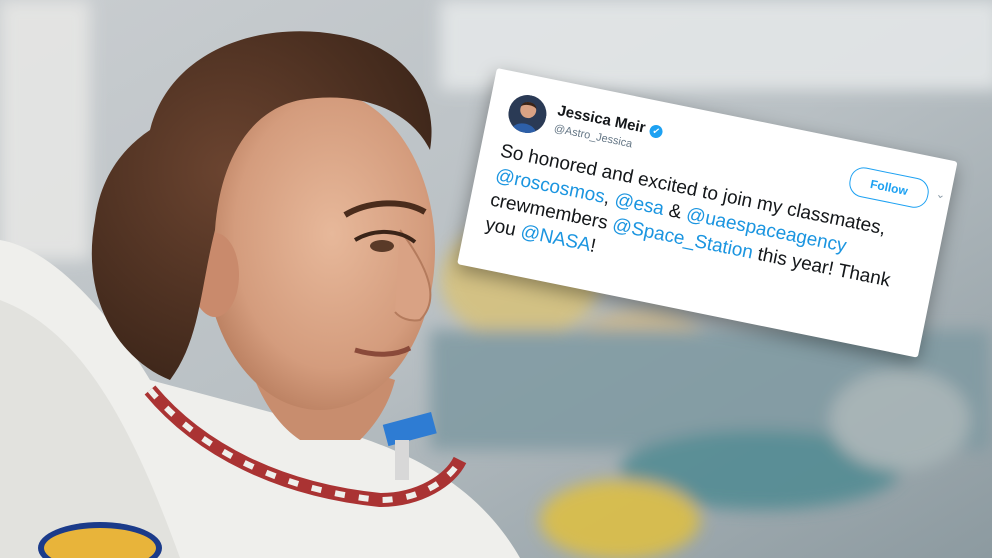 Image resolution: width=992 pixels, height=558 pixels. Describe the element at coordinates (527, 114) in the screenshot. I see `avatar` at that location.